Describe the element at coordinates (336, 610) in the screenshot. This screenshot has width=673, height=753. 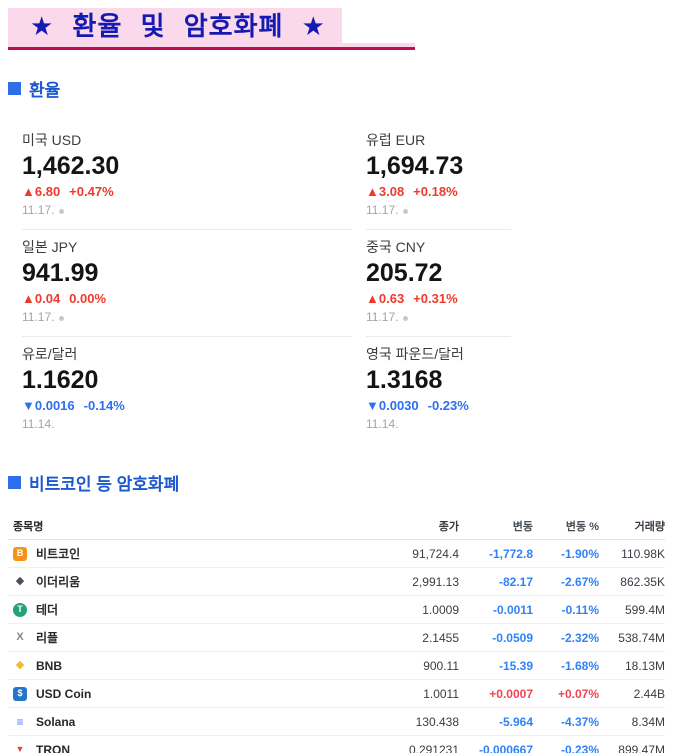
I see `crypto-row-tether: 테더 1.0009 -0.0011 -0.11% 599.4M` at that location.